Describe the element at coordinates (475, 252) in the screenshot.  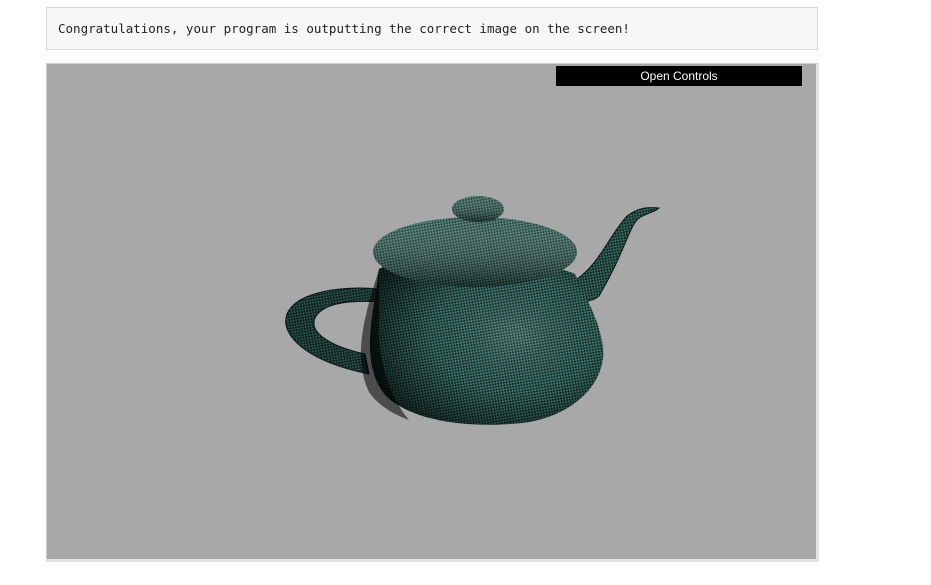
I see `teapot-rim` at that location.